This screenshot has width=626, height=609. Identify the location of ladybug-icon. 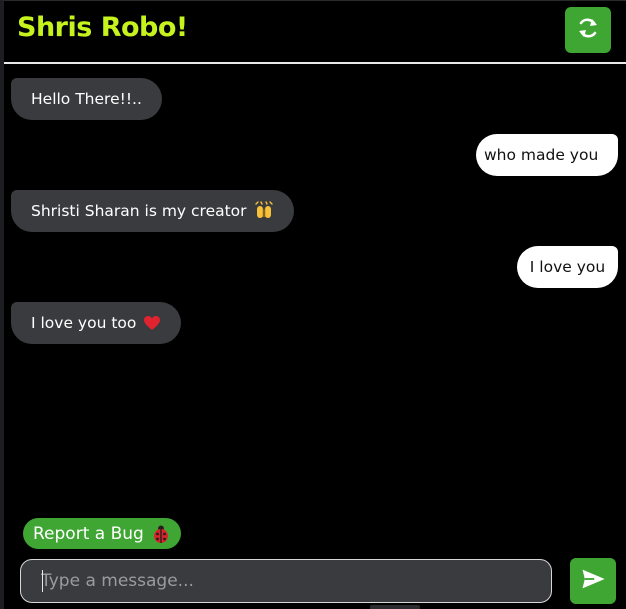
(161, 534).